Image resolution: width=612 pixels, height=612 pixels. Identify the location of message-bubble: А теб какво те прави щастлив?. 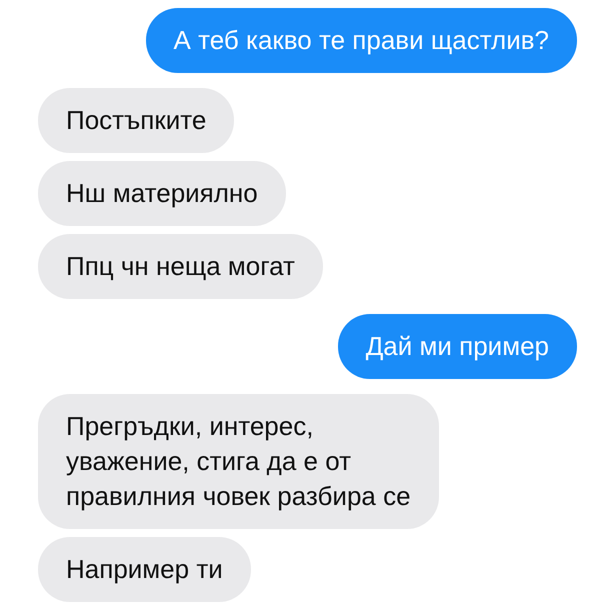
(361, 40).